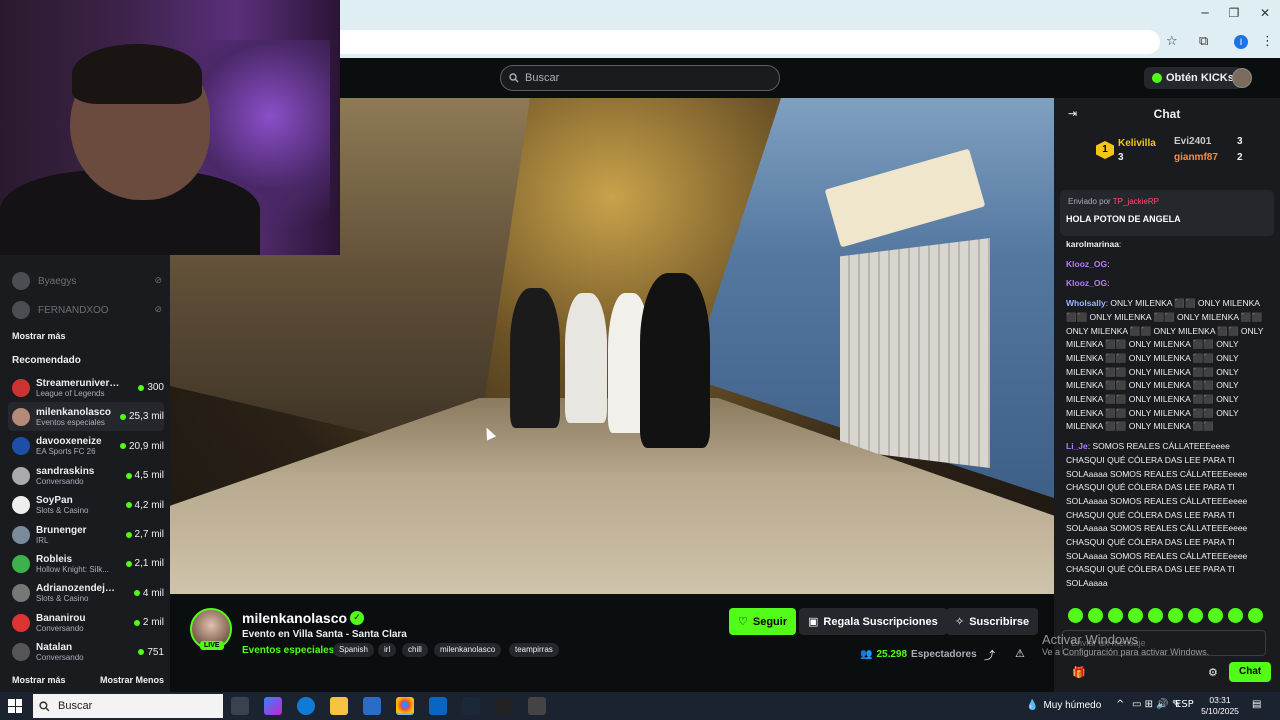 This screenshot has width=1280, height=720. Describe the element at coordinates (1203, 41) in the screenshot. I see `extensions-icon: ⧉` at that location.